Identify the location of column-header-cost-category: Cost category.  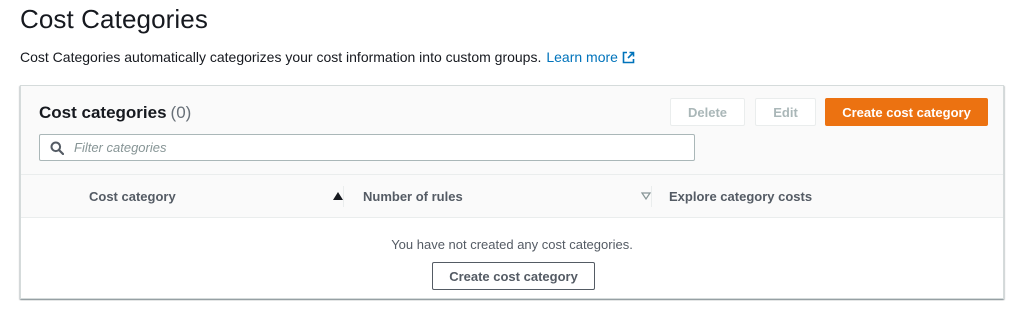
(216, 196).